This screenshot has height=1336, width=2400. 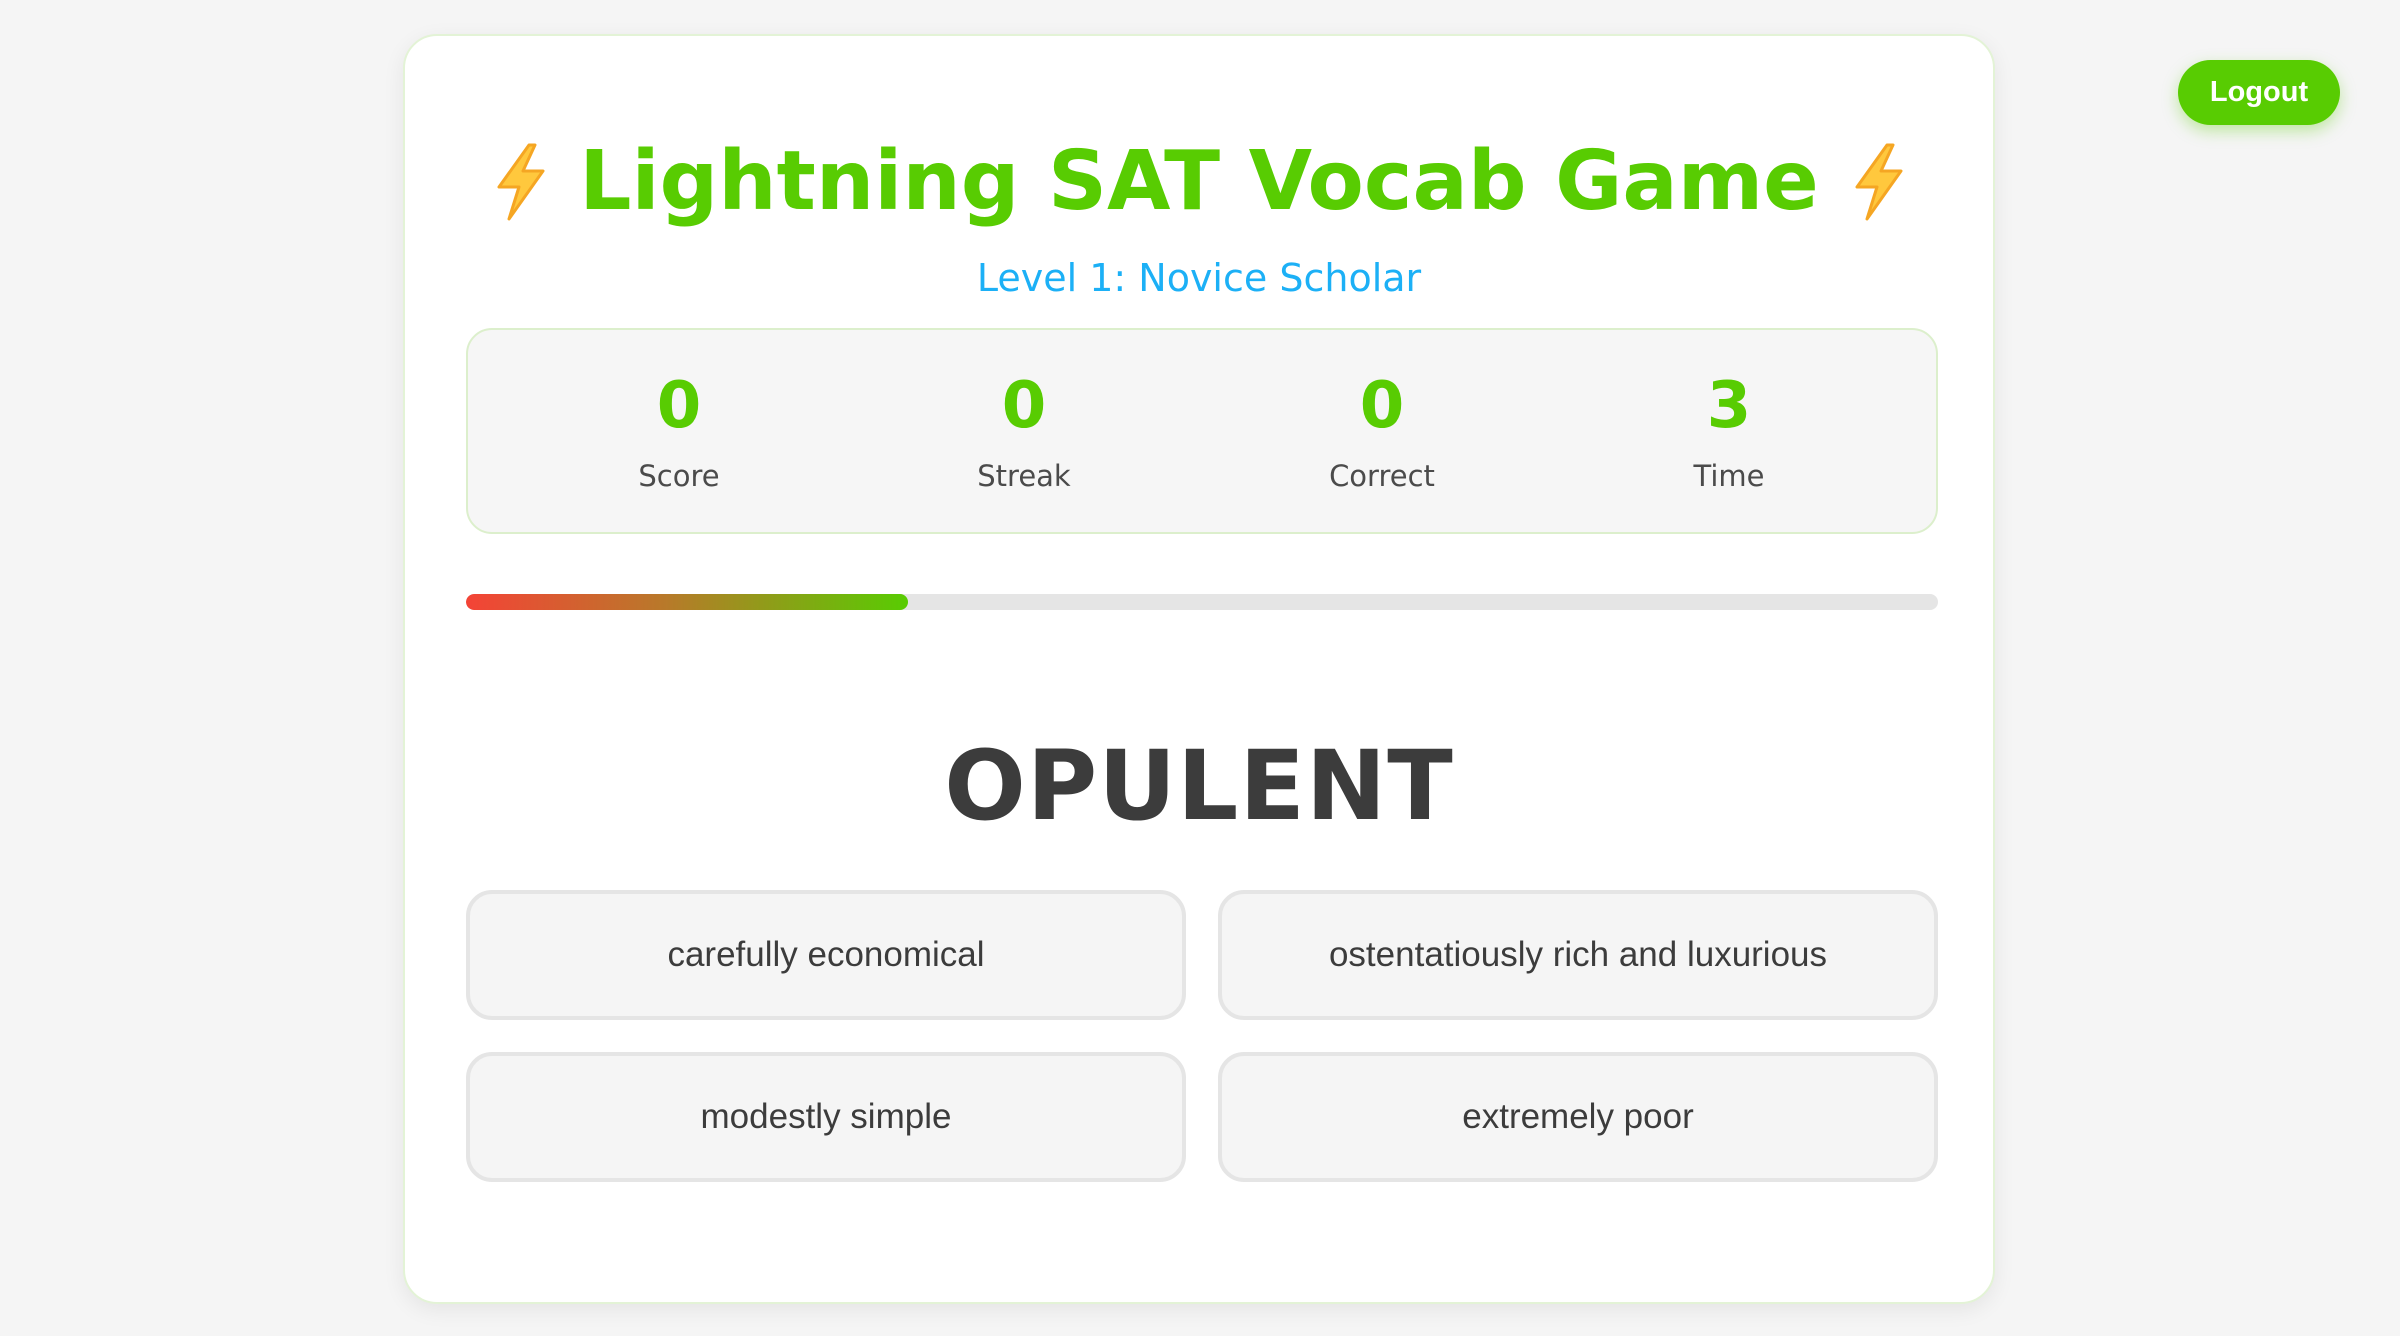 What do you see at coordinates (2259, 92) in the screenshot?
I see `logout-button: Logout` at bounding box center [2259, 92].